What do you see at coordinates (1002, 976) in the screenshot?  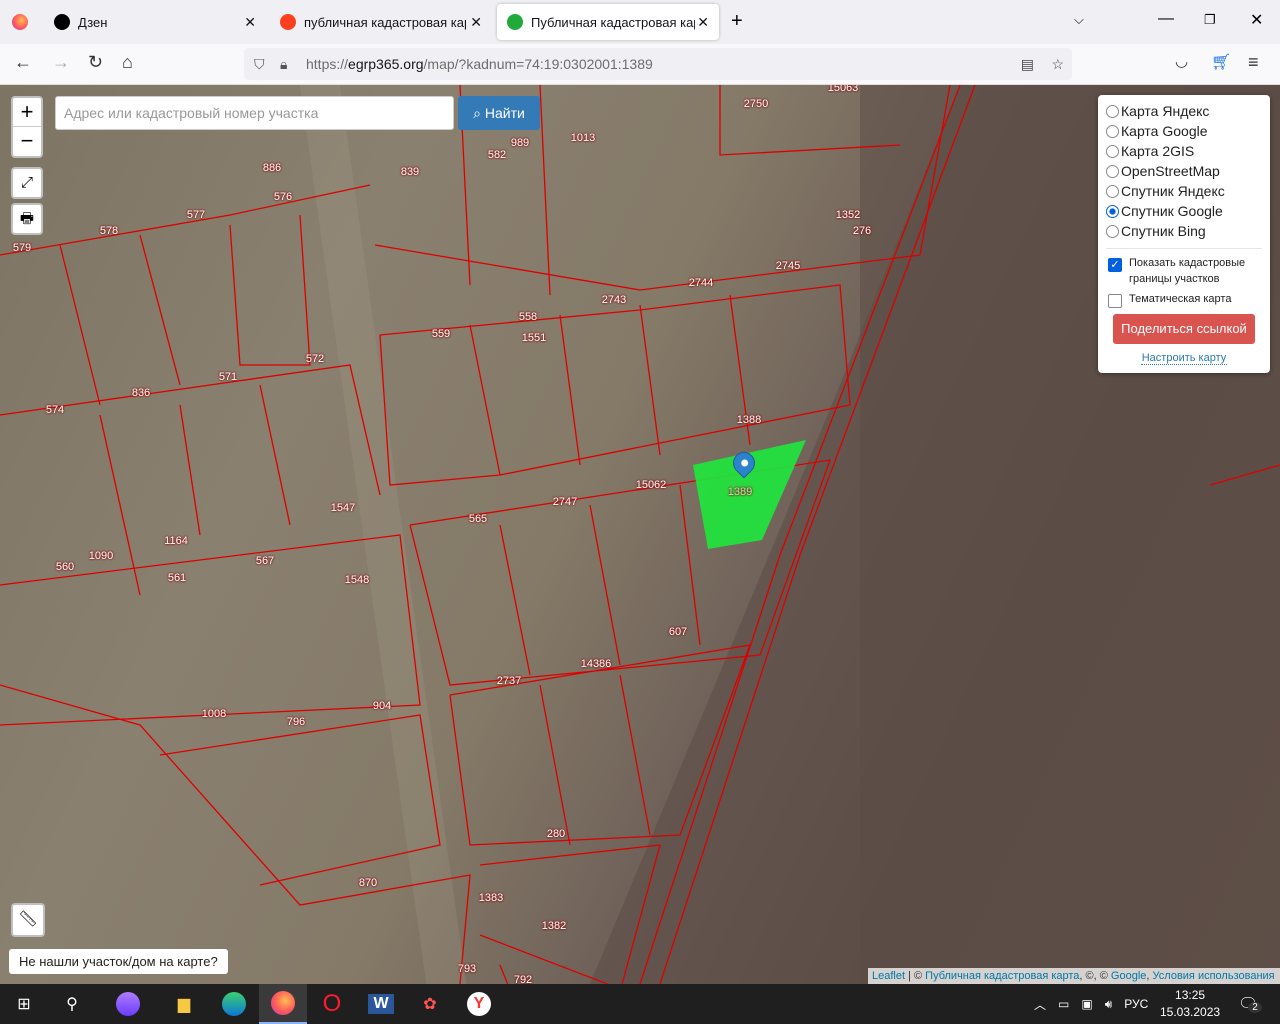 I see `pkk-link: Публичная кадастровая карта` at bounding box center [1002, 976].